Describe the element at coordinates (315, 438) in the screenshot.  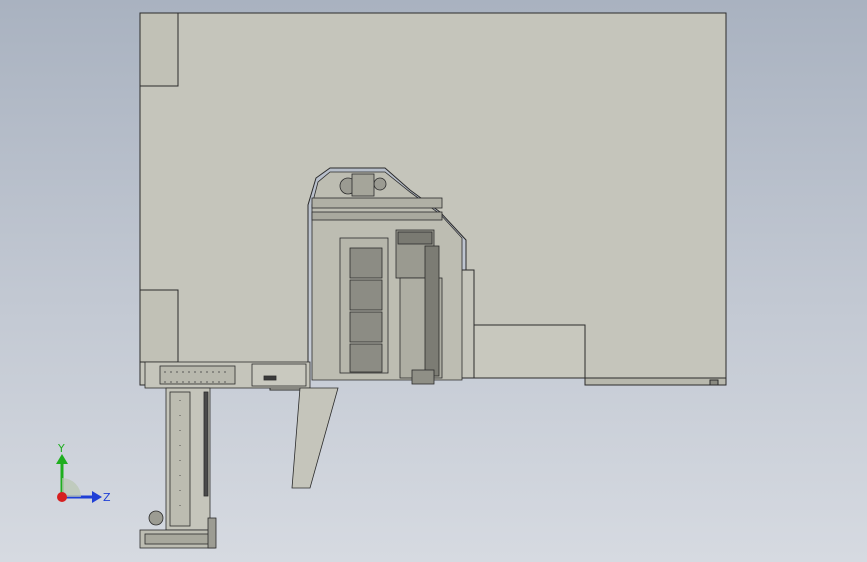
I see `angled-guide` at that location.